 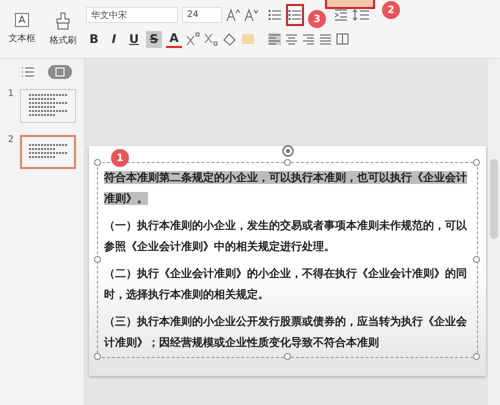 I want to click on numbered-list-icon, so click(x=295, y=15).